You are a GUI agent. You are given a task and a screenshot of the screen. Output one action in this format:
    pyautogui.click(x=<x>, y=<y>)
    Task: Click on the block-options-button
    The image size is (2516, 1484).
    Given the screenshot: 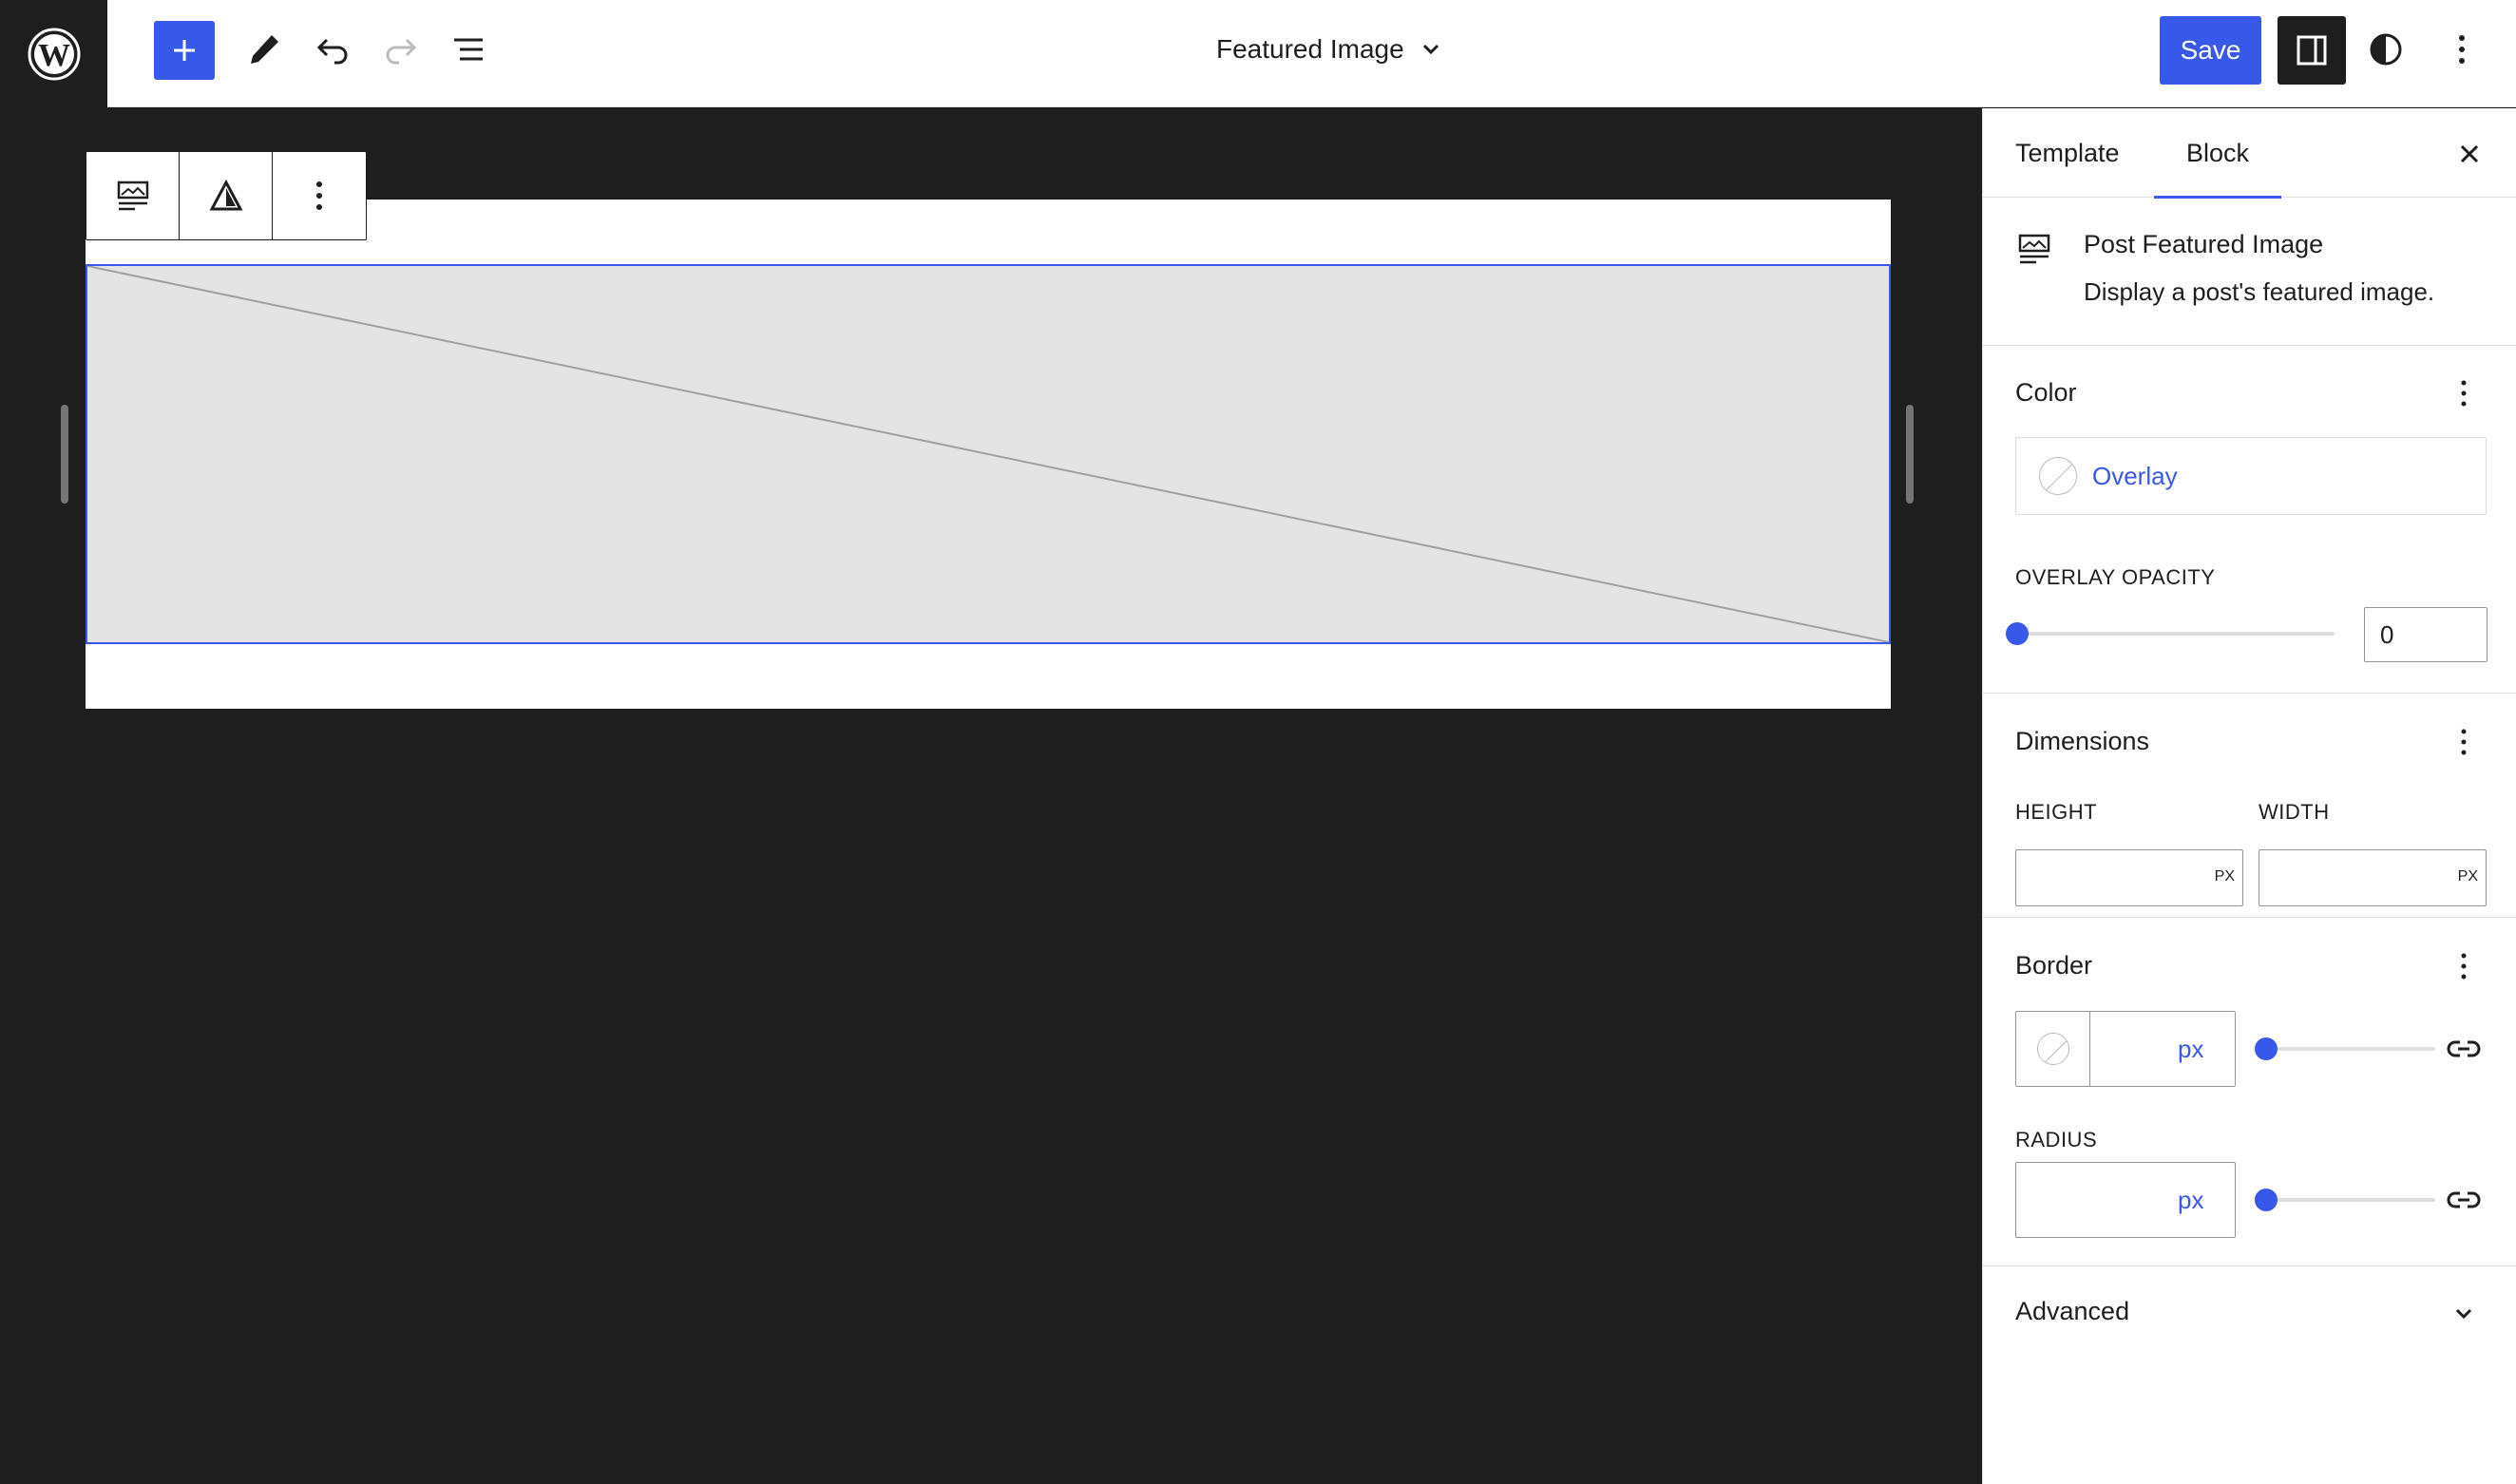 What is the action you would take?
    pyautogui.click(x=319, y=195)
    